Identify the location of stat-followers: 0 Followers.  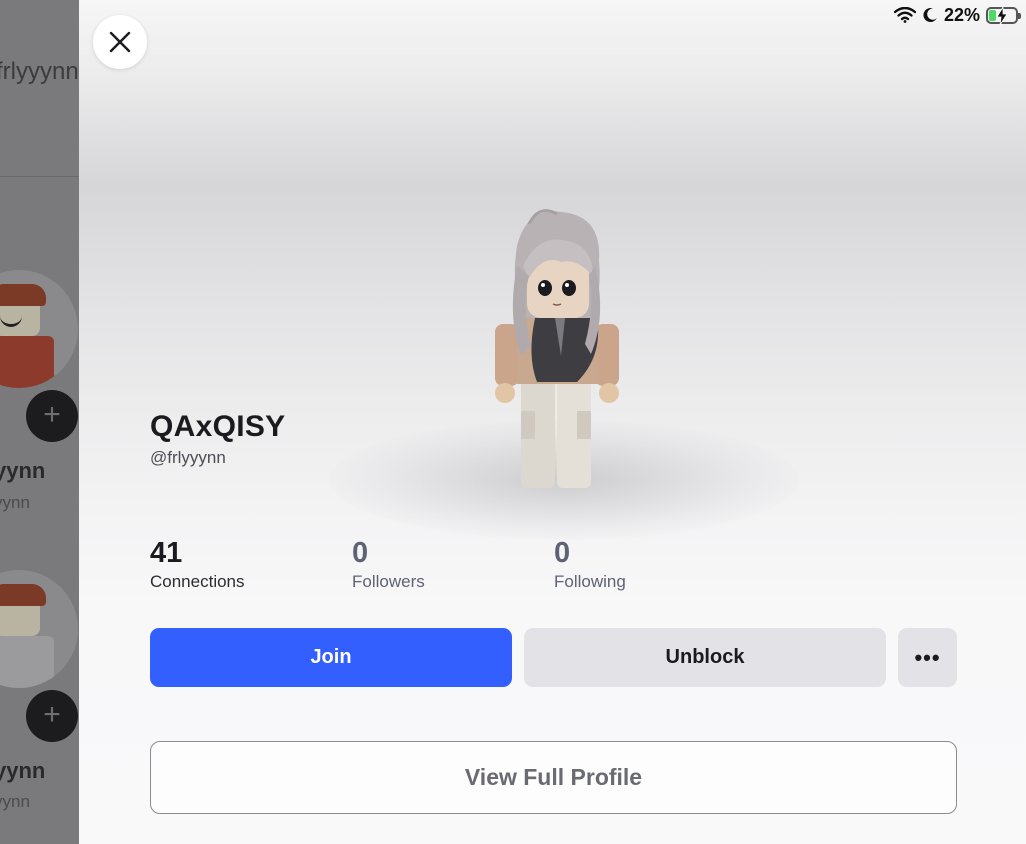
(388, 564).